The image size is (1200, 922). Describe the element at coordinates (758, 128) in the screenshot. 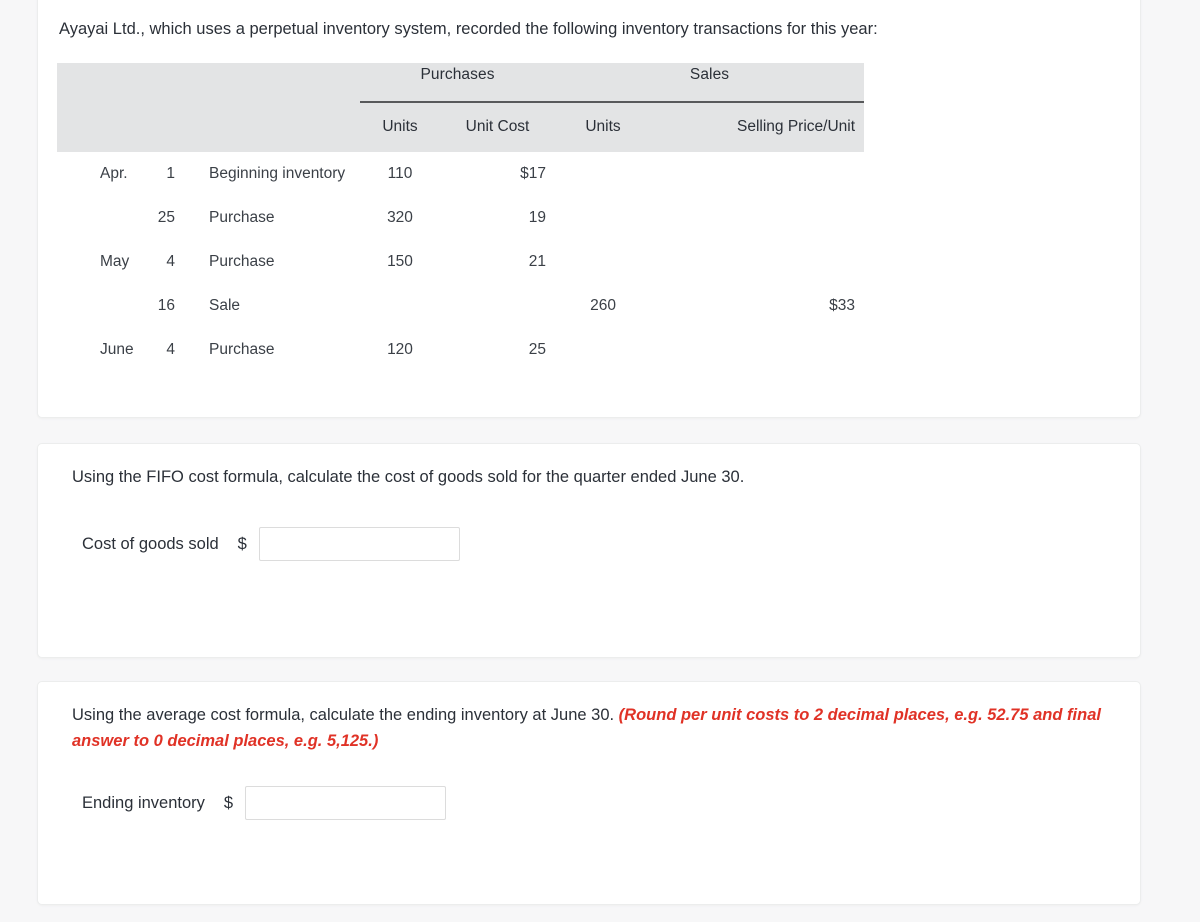

I see `column-header-selling-price-unit: Selling Price/Unit` at that location.